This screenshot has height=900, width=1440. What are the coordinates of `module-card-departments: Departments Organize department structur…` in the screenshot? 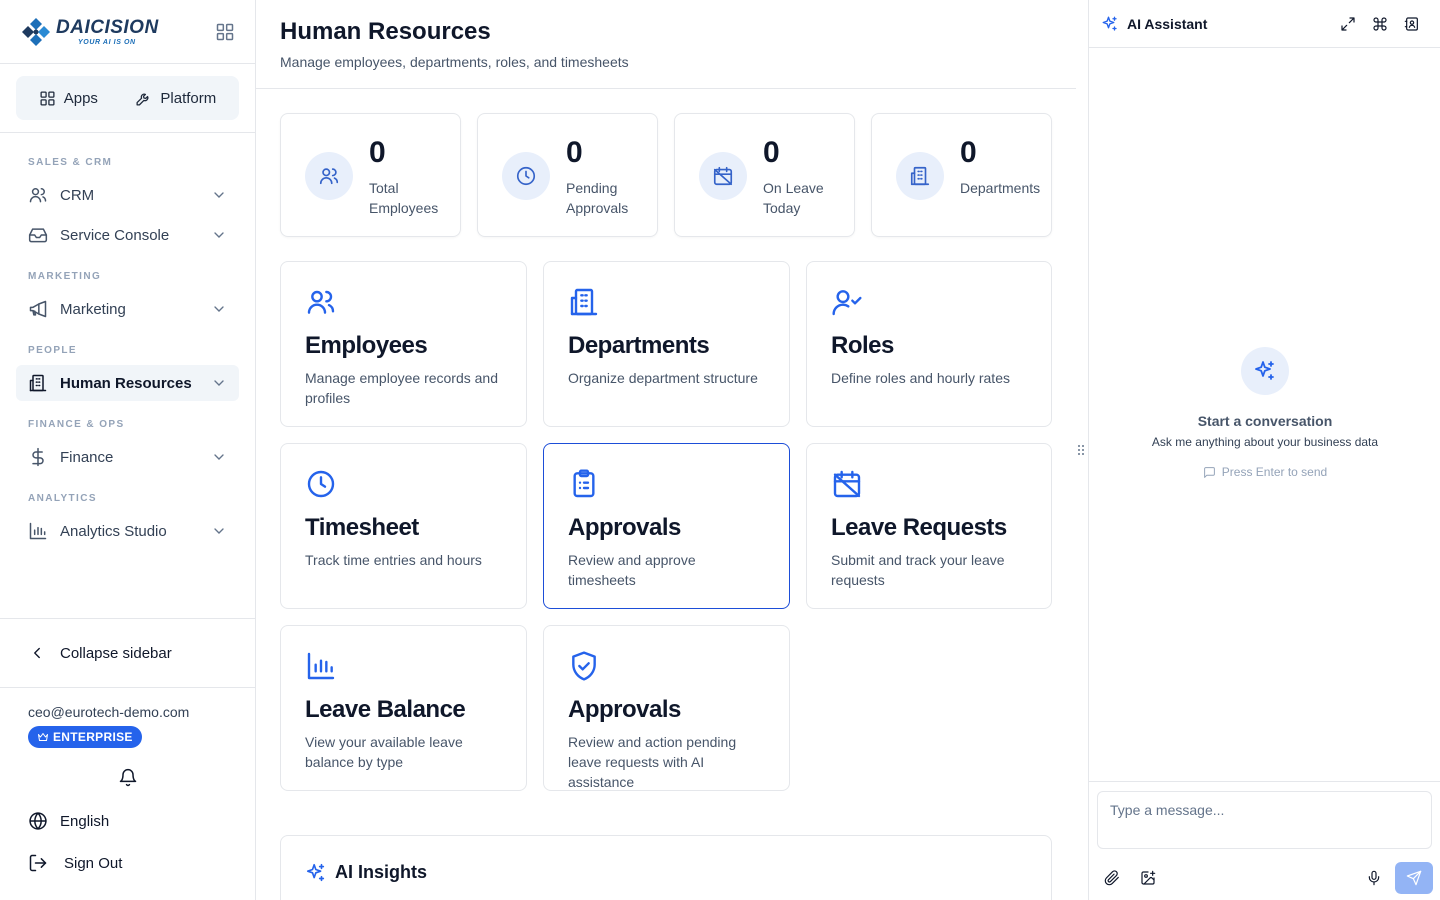 It's located at (666, 344).